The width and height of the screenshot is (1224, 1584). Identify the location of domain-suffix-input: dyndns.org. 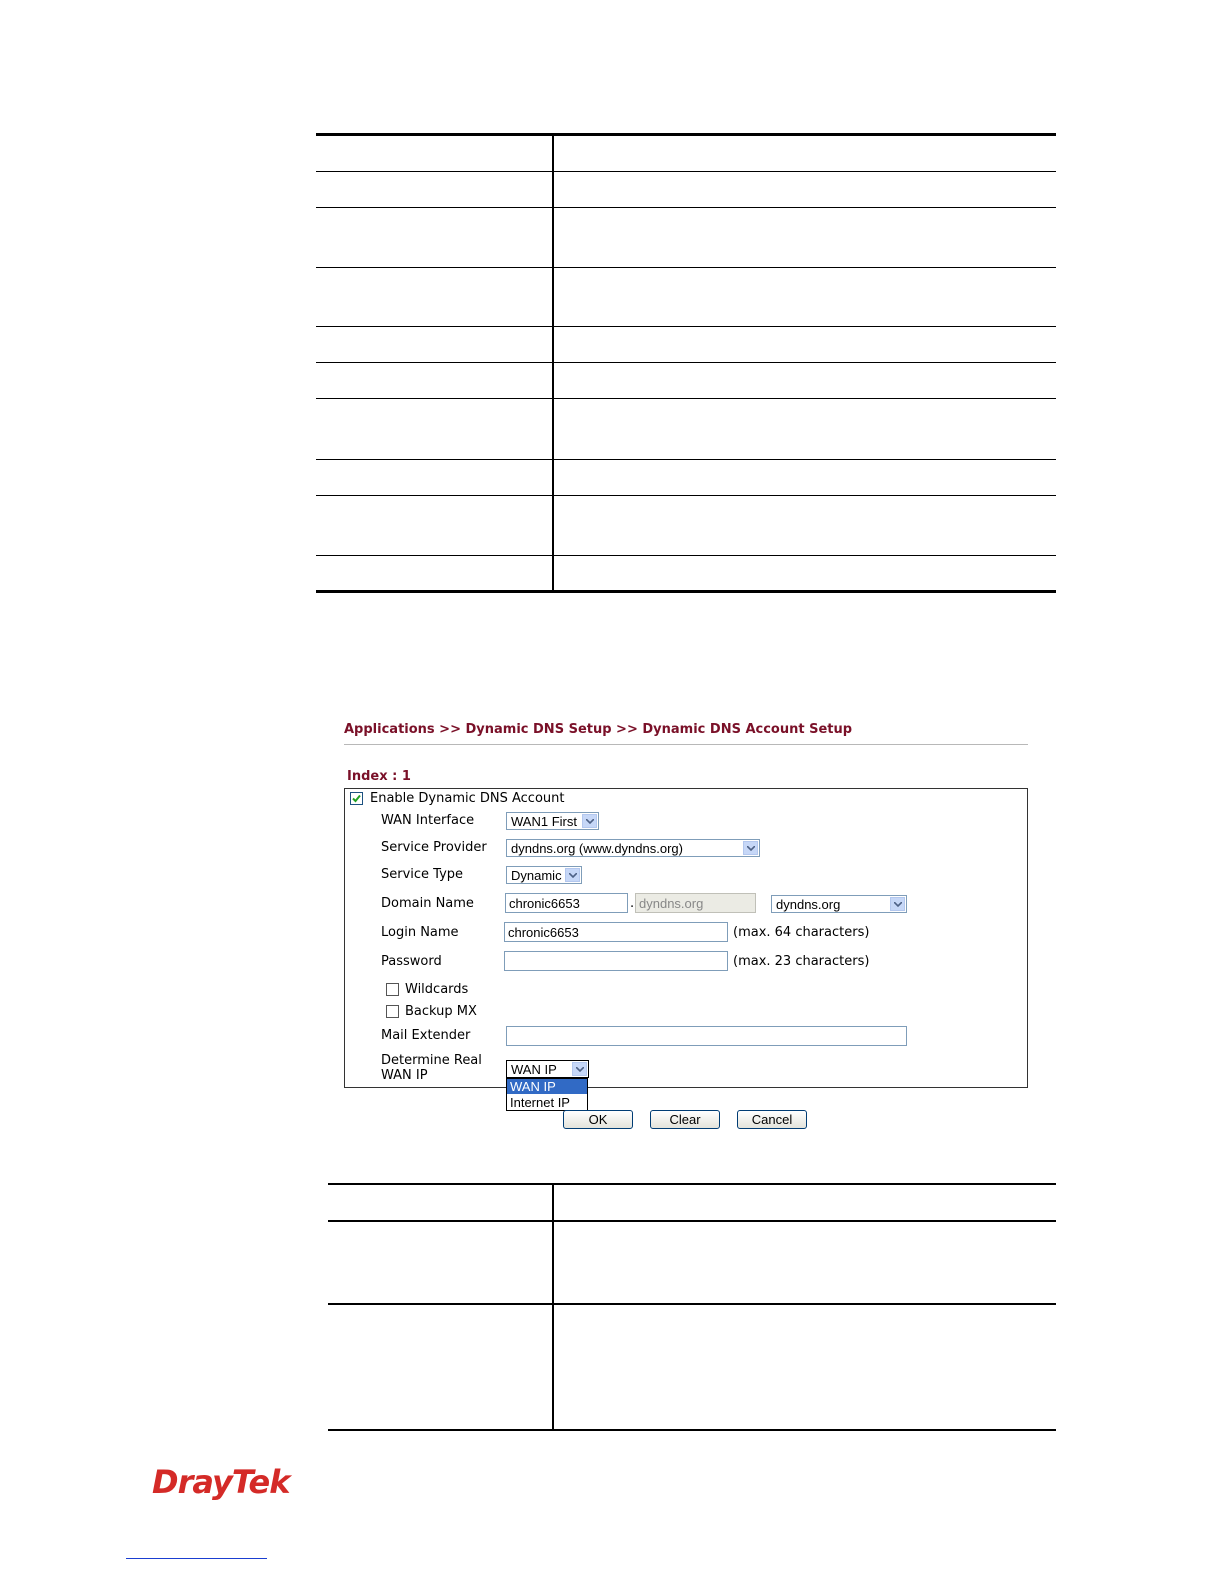
(695, 903).